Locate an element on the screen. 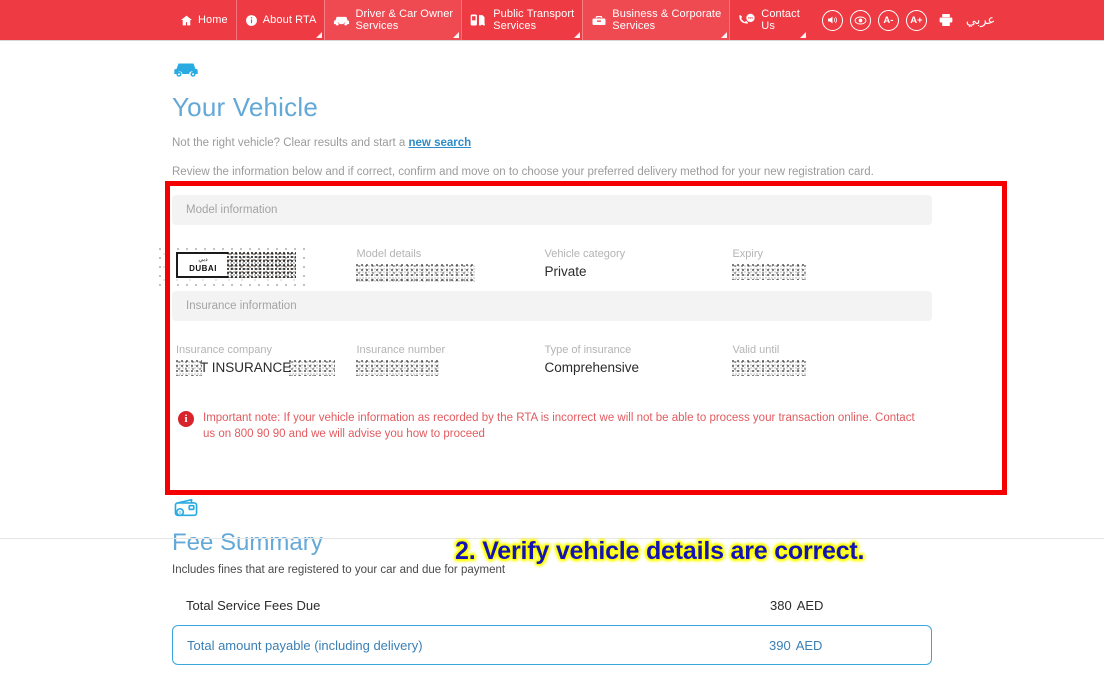  phone-chat-icon is located at coordinates (747, 20).